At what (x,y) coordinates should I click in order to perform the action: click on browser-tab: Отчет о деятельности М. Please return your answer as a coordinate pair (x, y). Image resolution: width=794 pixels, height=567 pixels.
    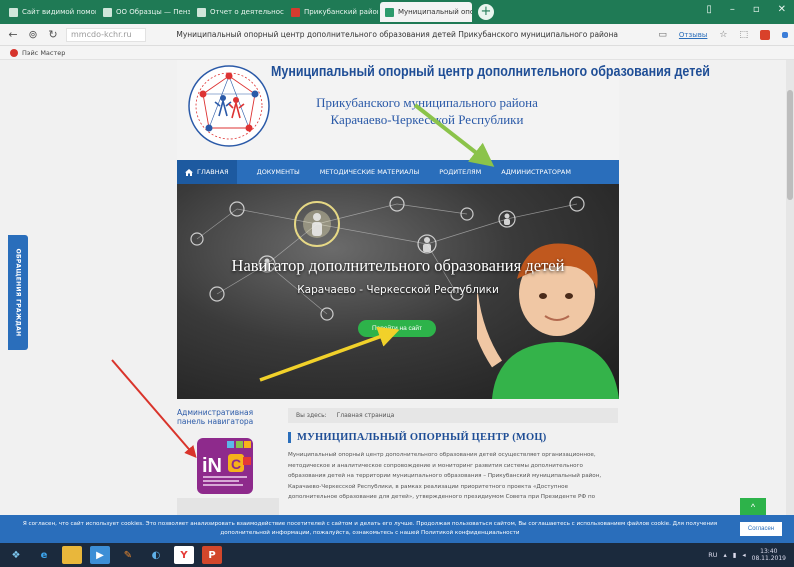
    Looking at the image, I should click on (238, 12).